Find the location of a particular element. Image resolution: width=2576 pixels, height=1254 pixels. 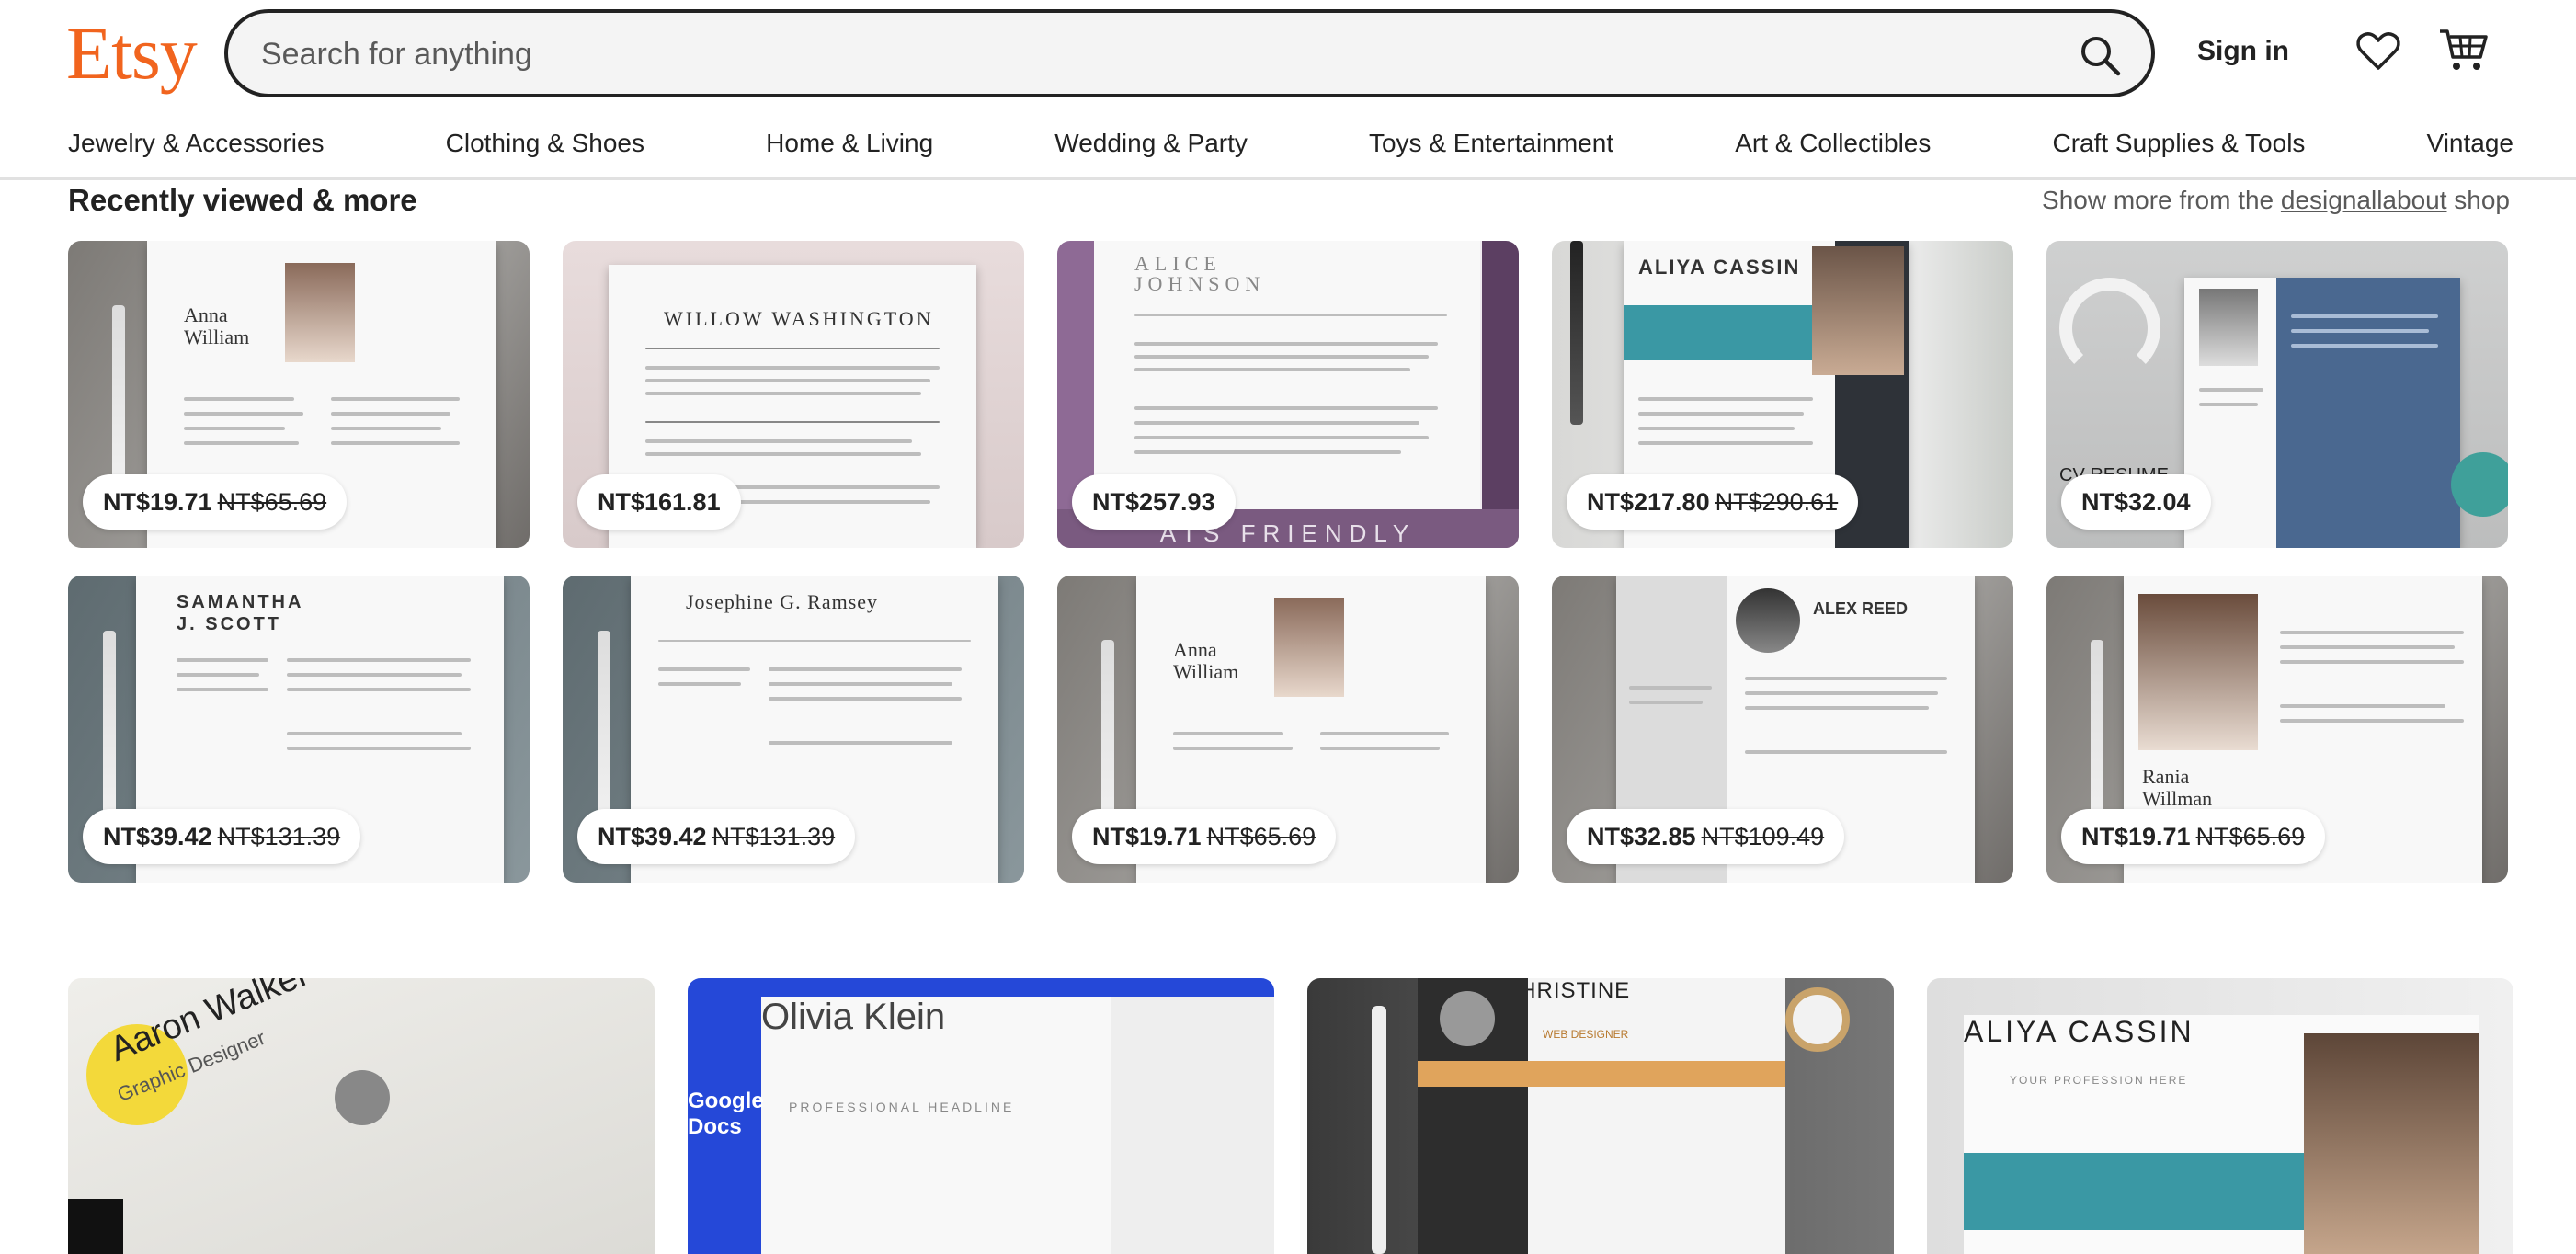

search-bar is located at coordinates (1189, 53).